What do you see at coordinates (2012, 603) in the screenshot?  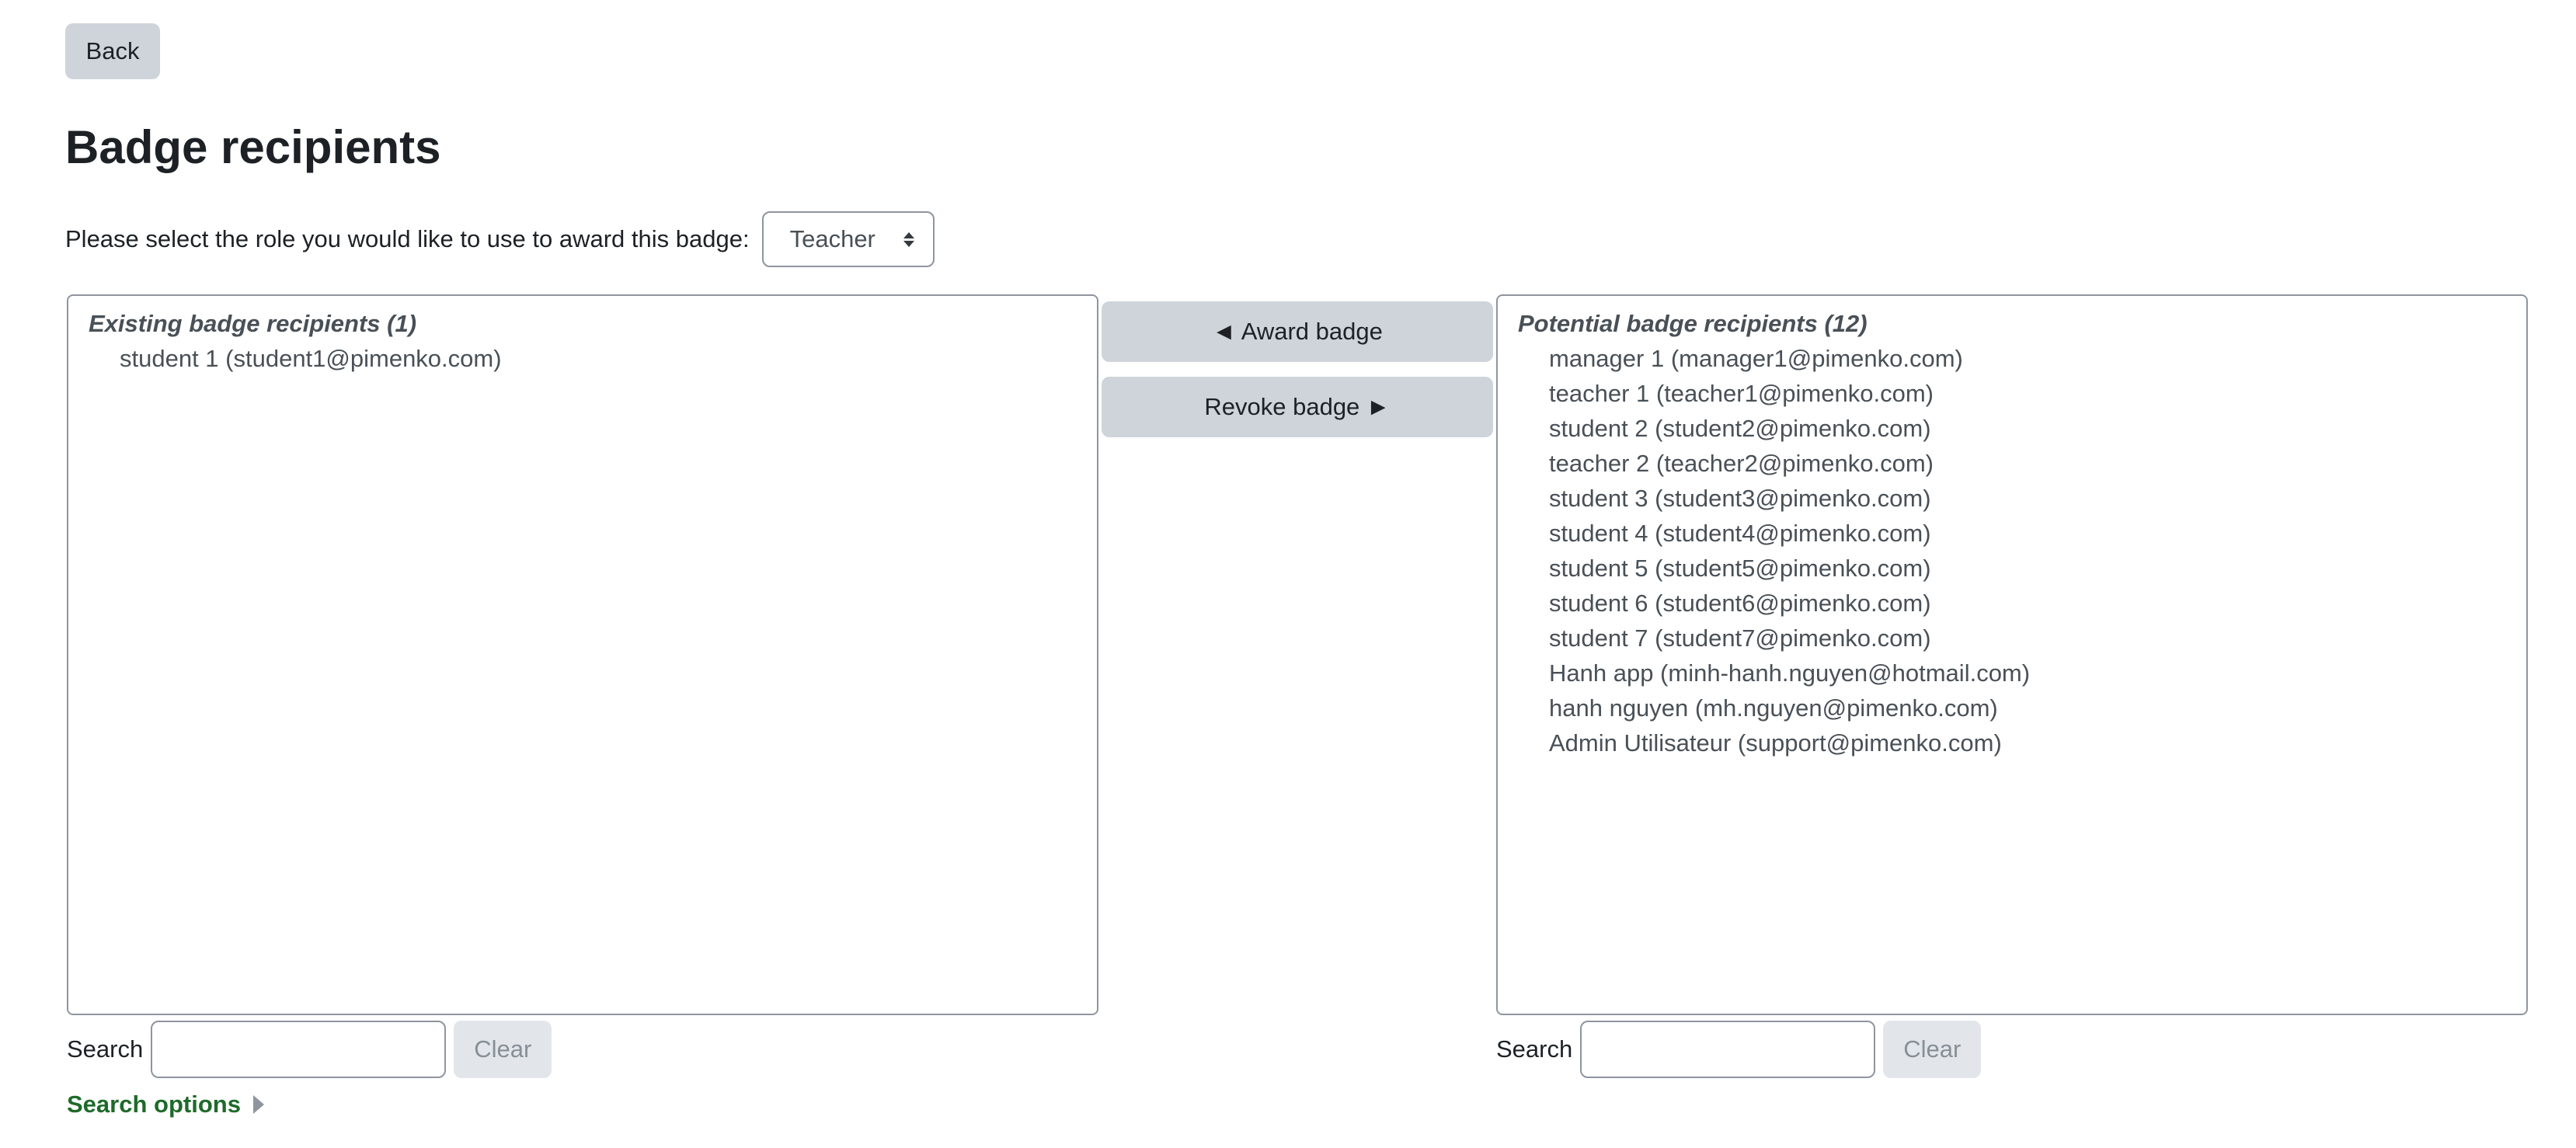 I see `potential-recipient-option: student 6 (student6@pimenko.com)` at bounding box center [2012, 603].